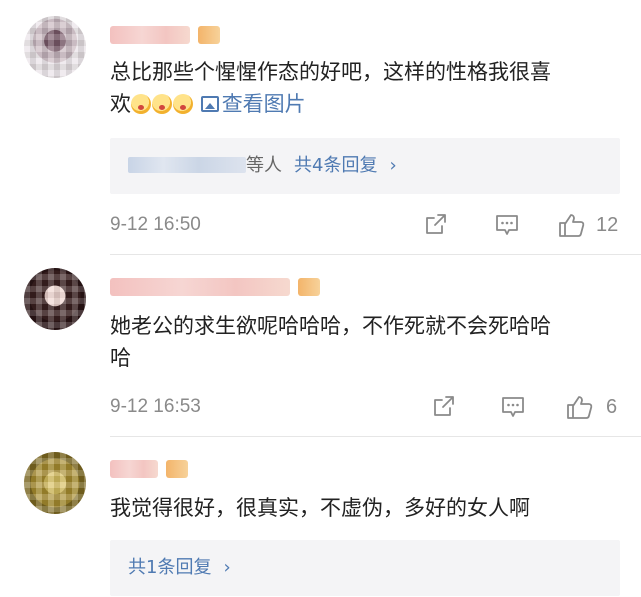 The image size is (641, 597). Describe the element at coordinates (370, 225) in the screenshot. I see `comment-meta: 9-12 16:50 12` at that location.